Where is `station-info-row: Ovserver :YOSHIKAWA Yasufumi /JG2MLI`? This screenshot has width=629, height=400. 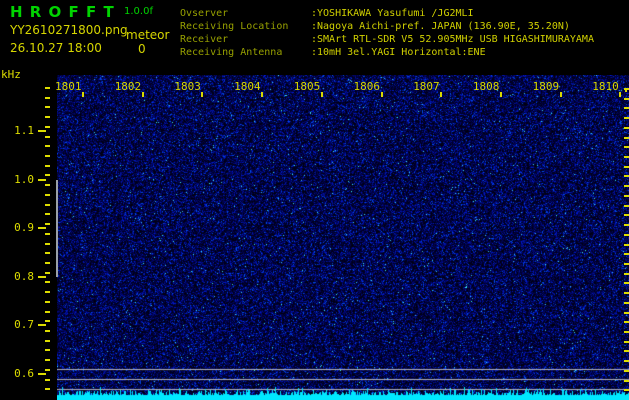
station-info-row: Ovserver :YOSHIKAWA Yasufumi /JG2MLI is located at coordinates (387, 13).